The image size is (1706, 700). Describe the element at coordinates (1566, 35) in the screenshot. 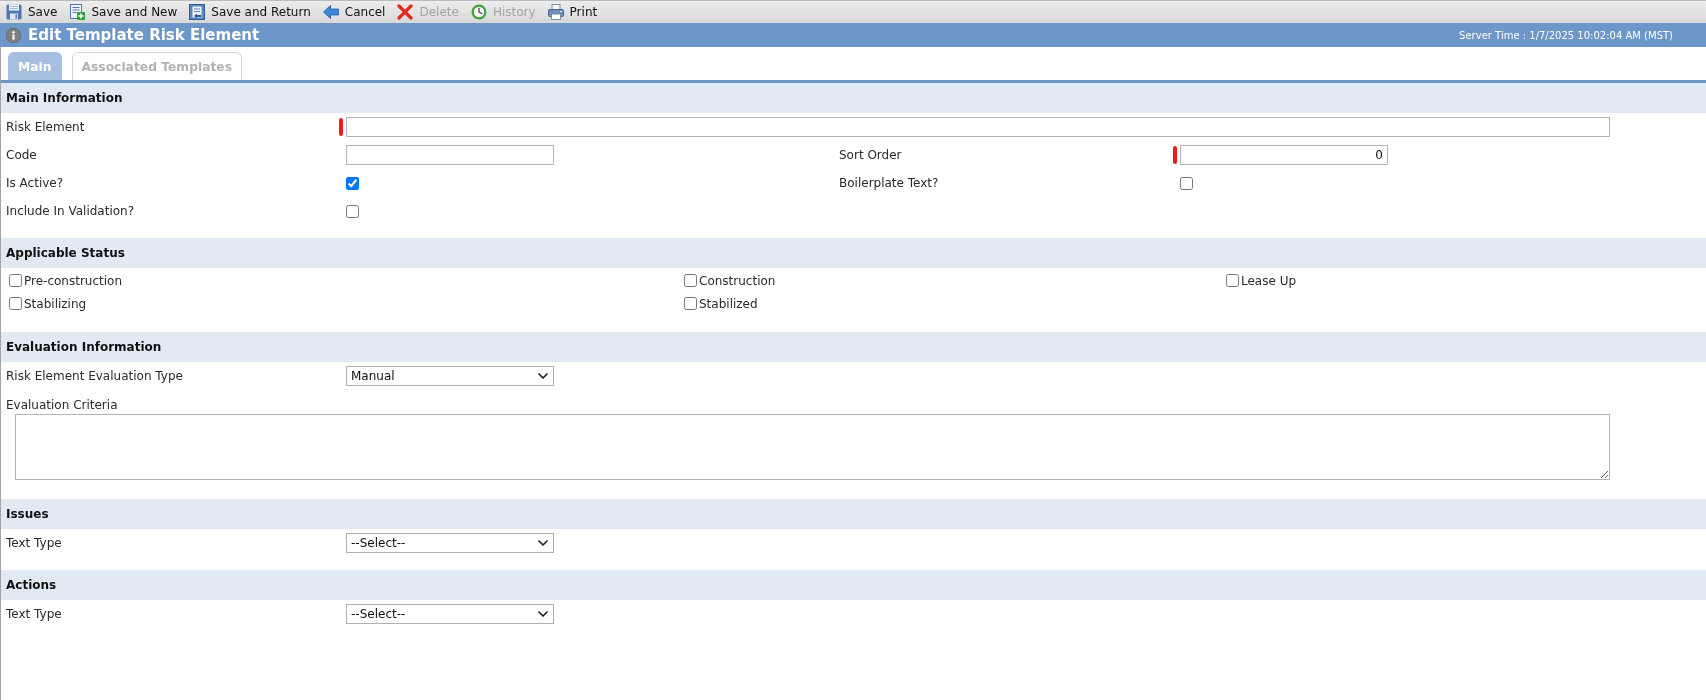

I see `server-time: Server Time : 1/7/2025 10:02:04 AM (MST)` at that location.